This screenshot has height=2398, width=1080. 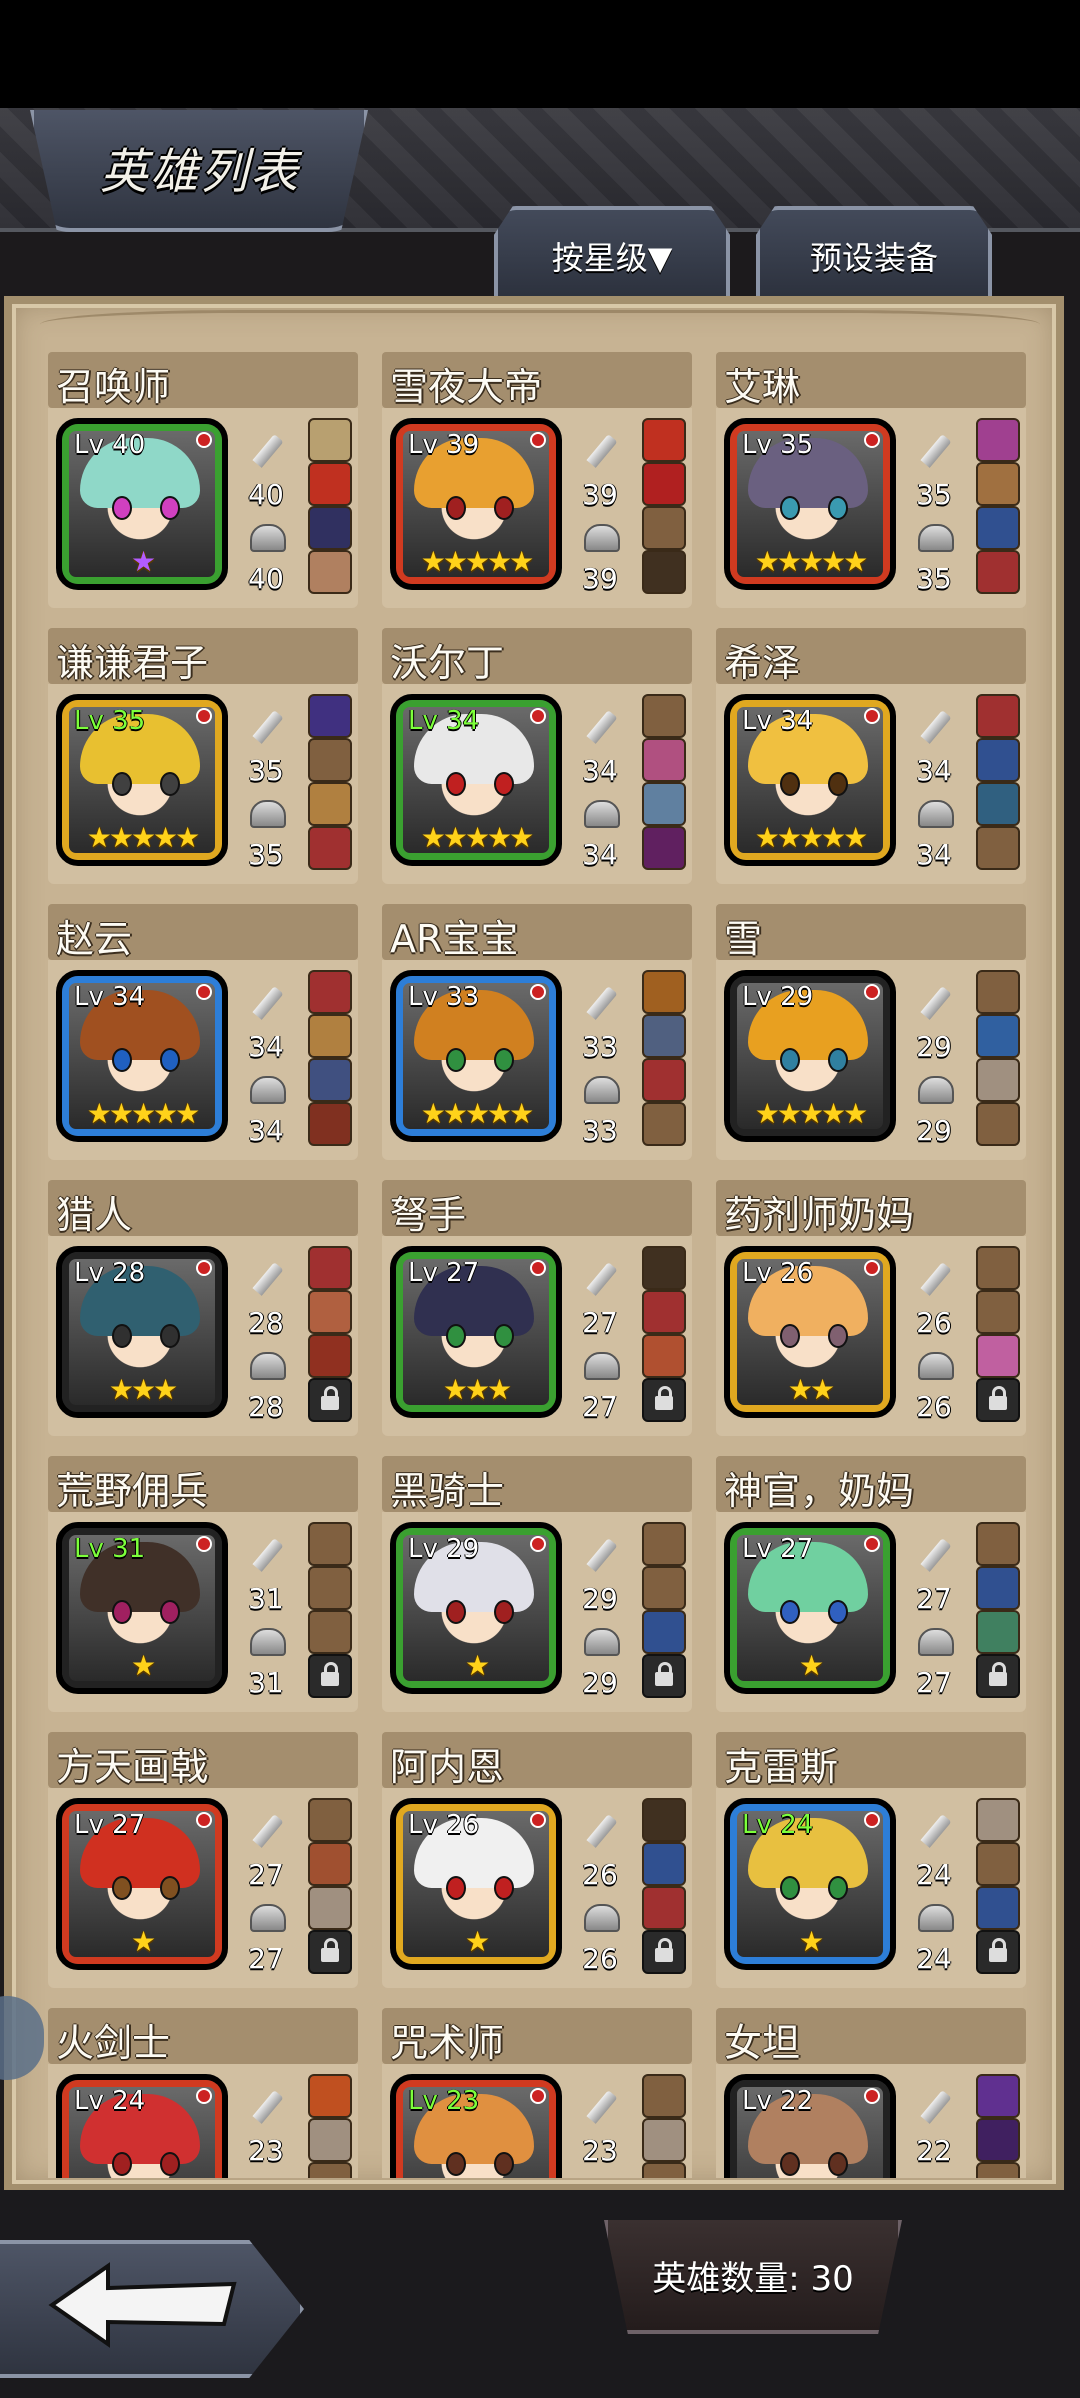 I want to click on hero-portrait: Lv 33 ★★★★★, so click(x=476, y=1056).